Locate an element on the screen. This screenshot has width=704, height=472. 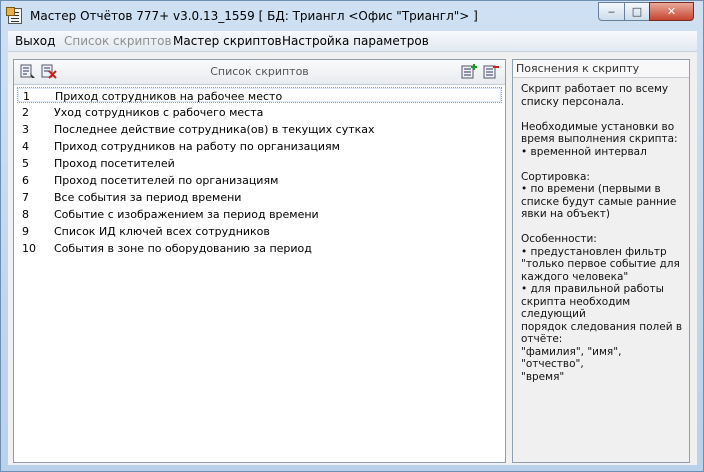
script-row-name: Событие с изображением за период времени is located at coordinates (186, 214).